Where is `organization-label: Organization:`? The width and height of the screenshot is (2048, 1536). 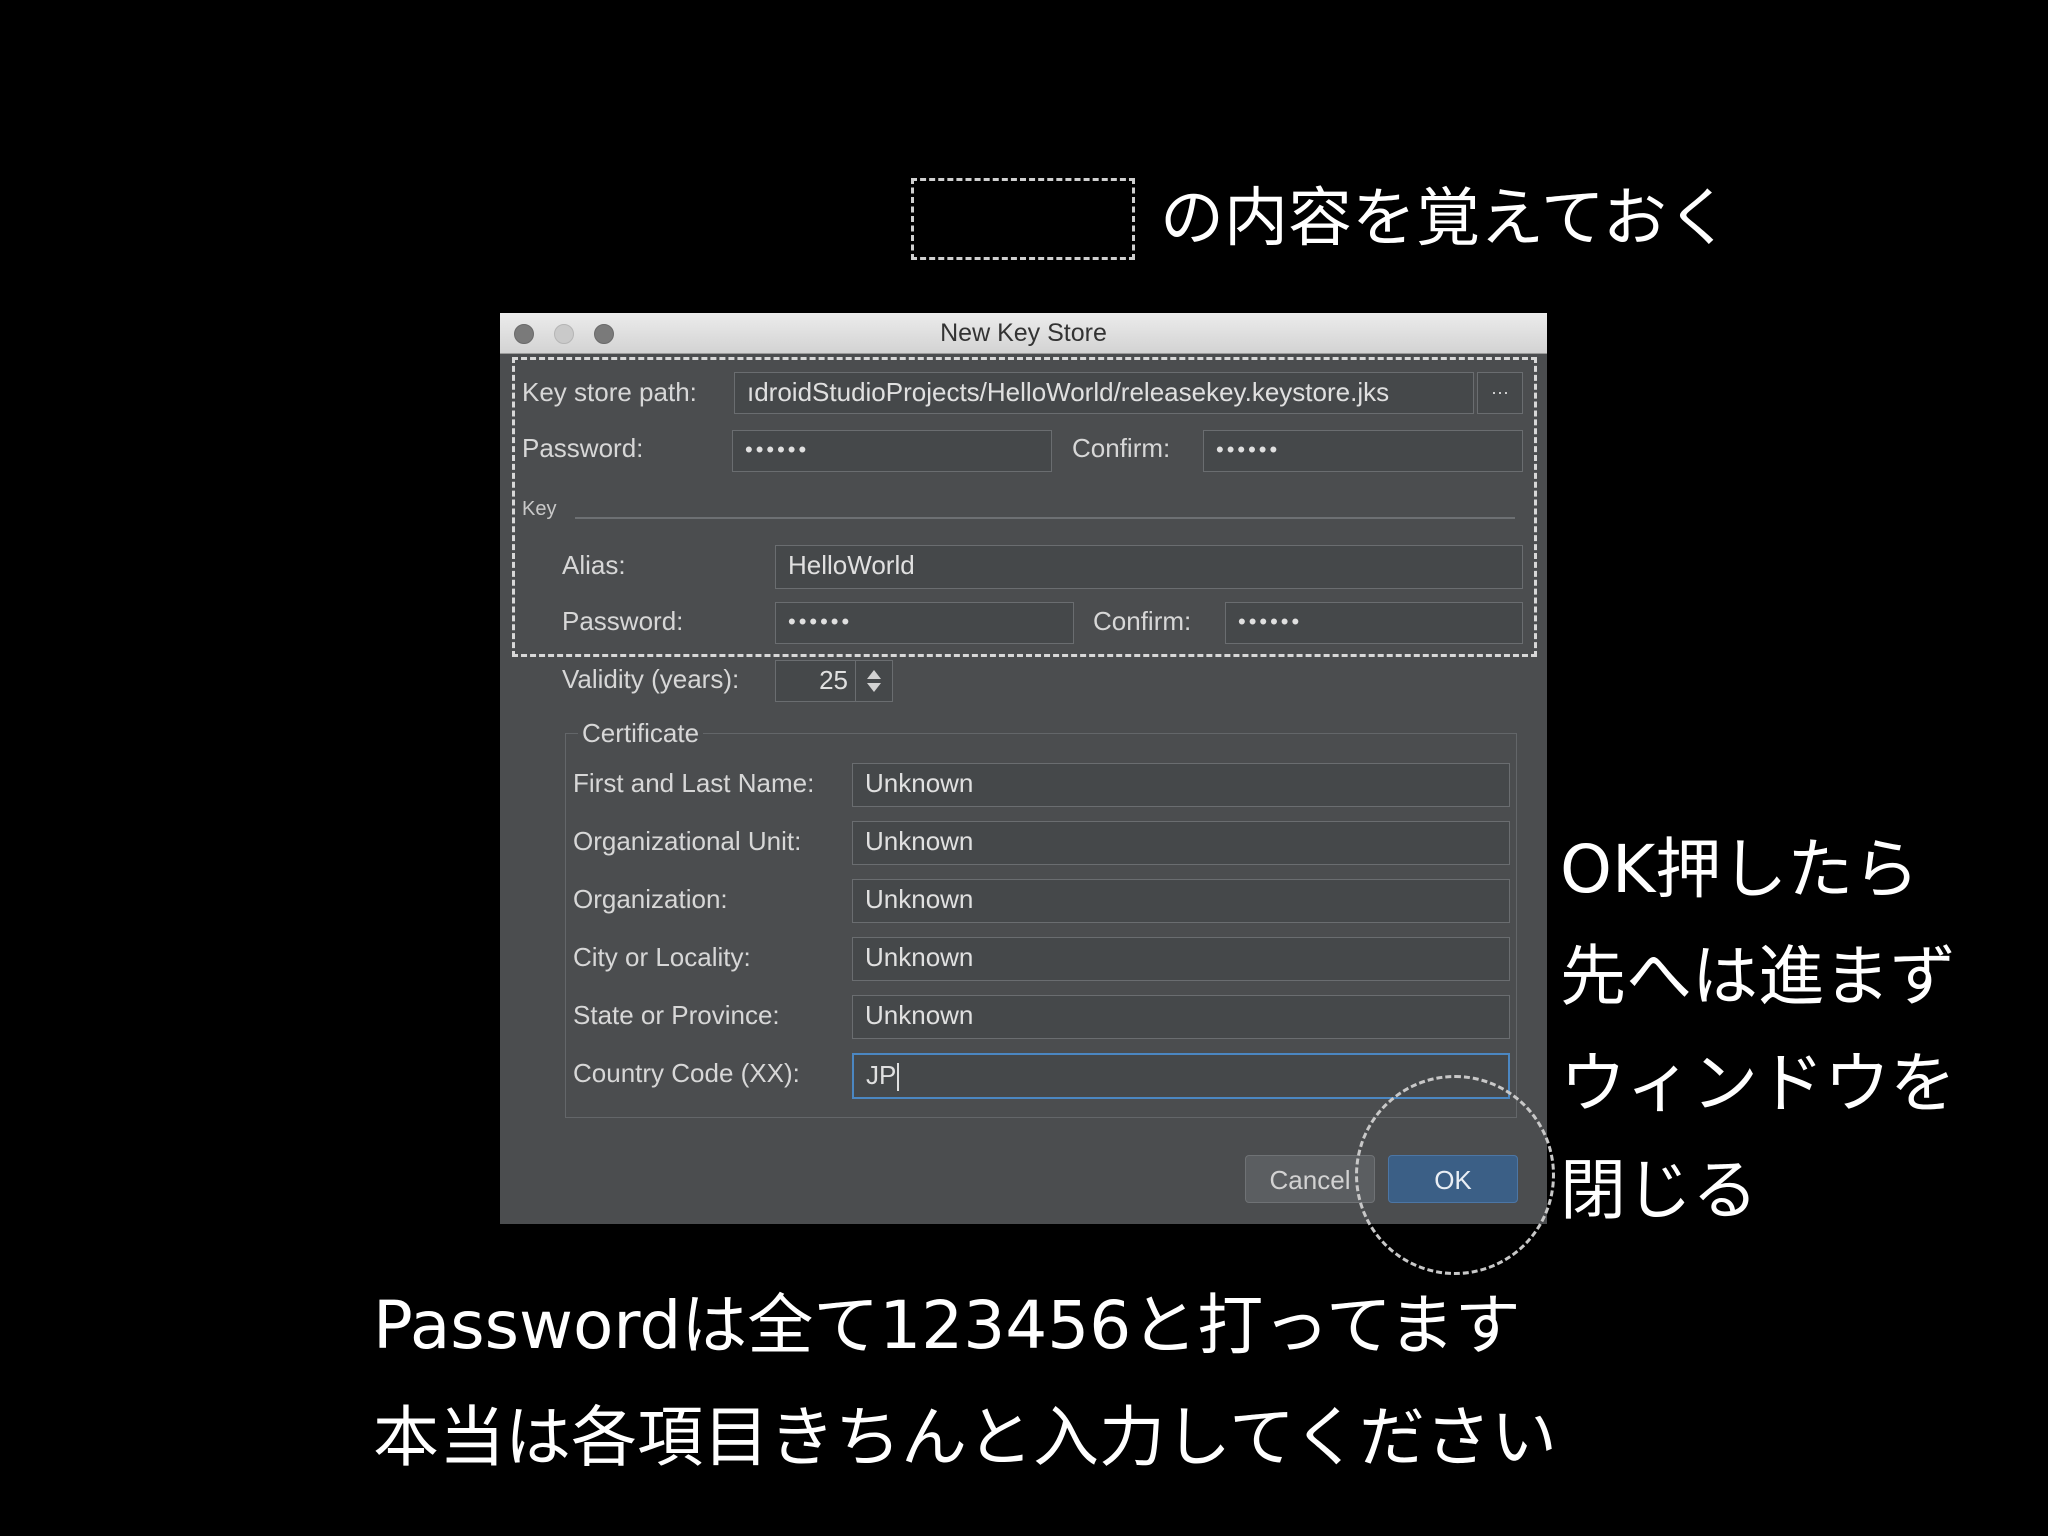 organization-label: Organization: is located at coordinates (650, 899).